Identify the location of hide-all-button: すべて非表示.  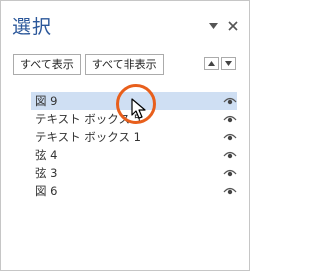
(124, 64).